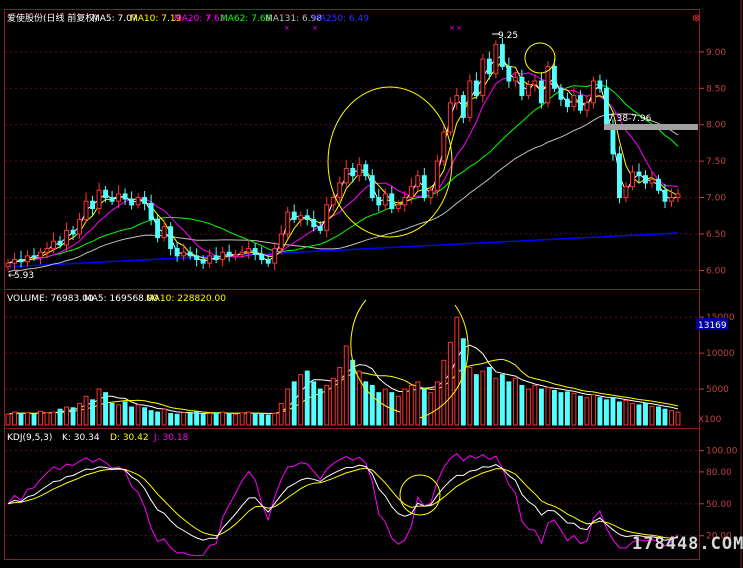 This screenshot has height=568, width=743. Describe the element at coordinates (696, 18) in the screenshot. I see `close-icon: ⊗` at that location.